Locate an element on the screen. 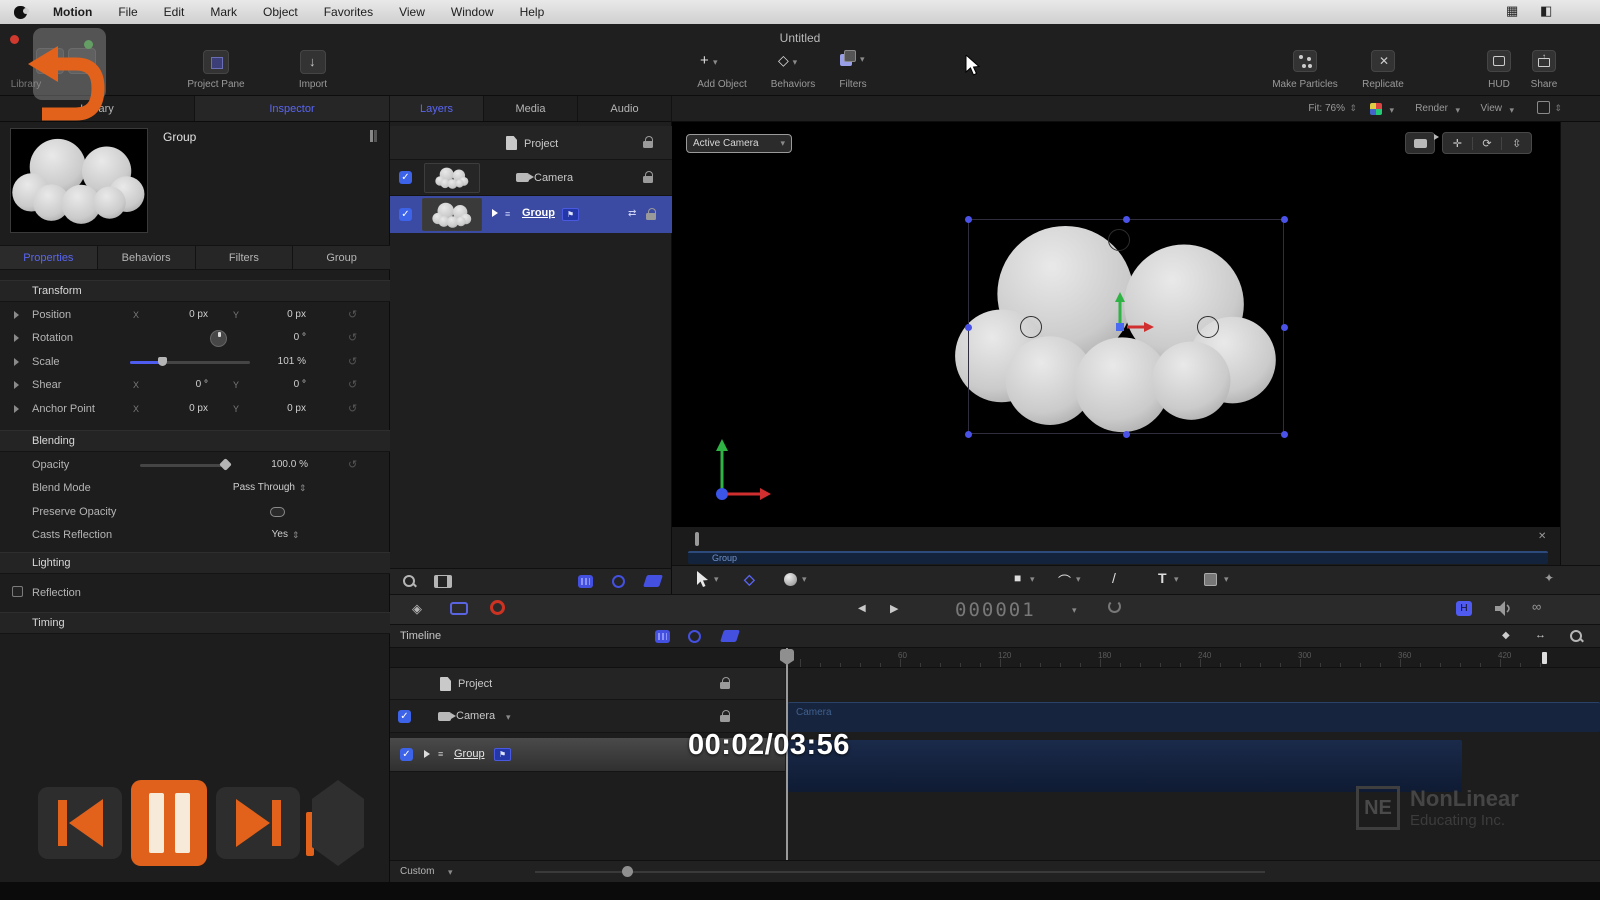 The height and width of the screenshot is (900, 1600). new-rig-icon is located at coordinates (618, 581).